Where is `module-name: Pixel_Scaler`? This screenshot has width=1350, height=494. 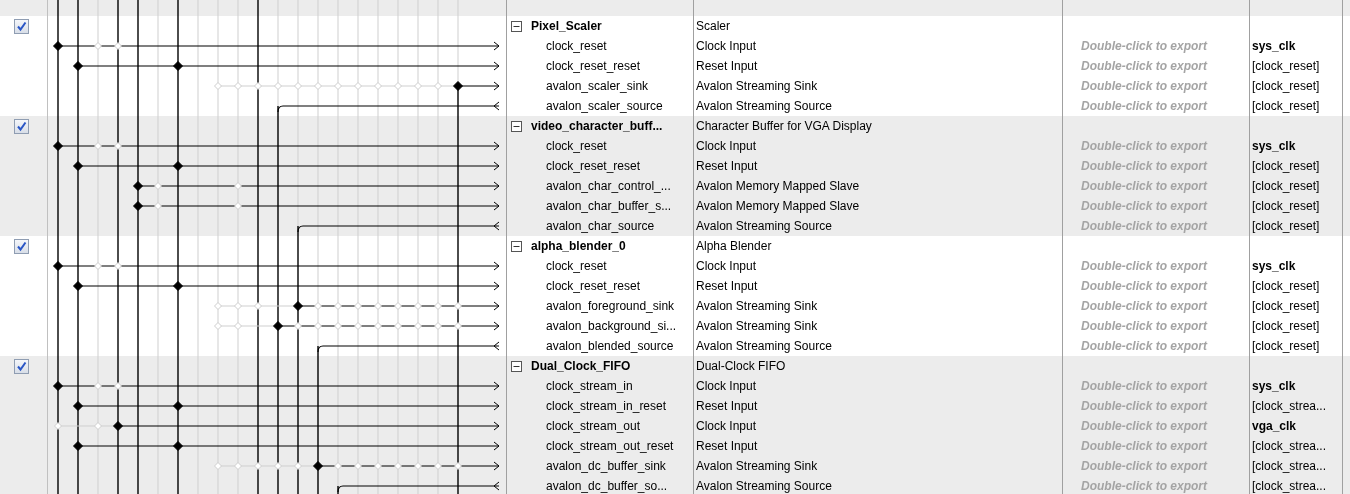
module-name: Pixel_Scaler is located at coordinates (566, 26).